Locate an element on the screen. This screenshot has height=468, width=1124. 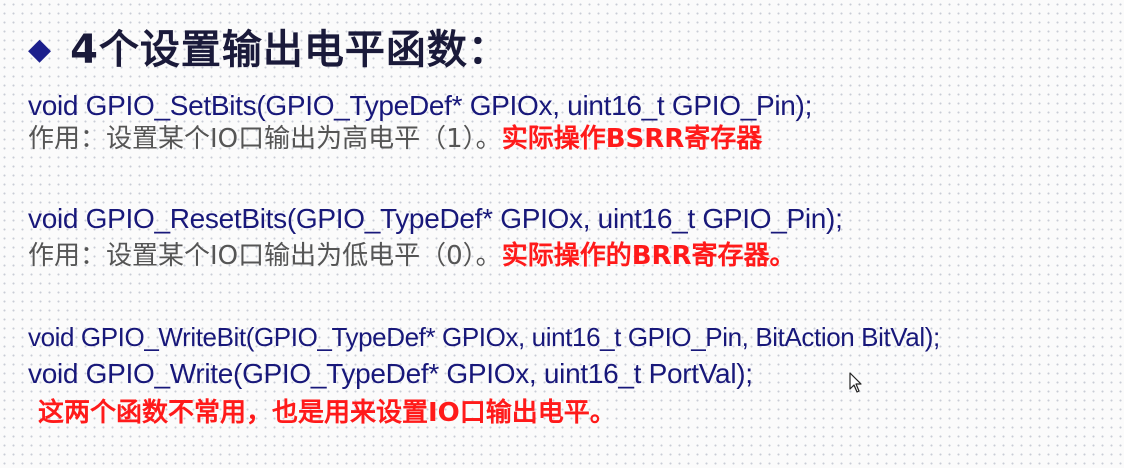
setbits-desc-text: 作用：设置某个IO口输出为高电平（1）。 is located at coordinates (265, 139).